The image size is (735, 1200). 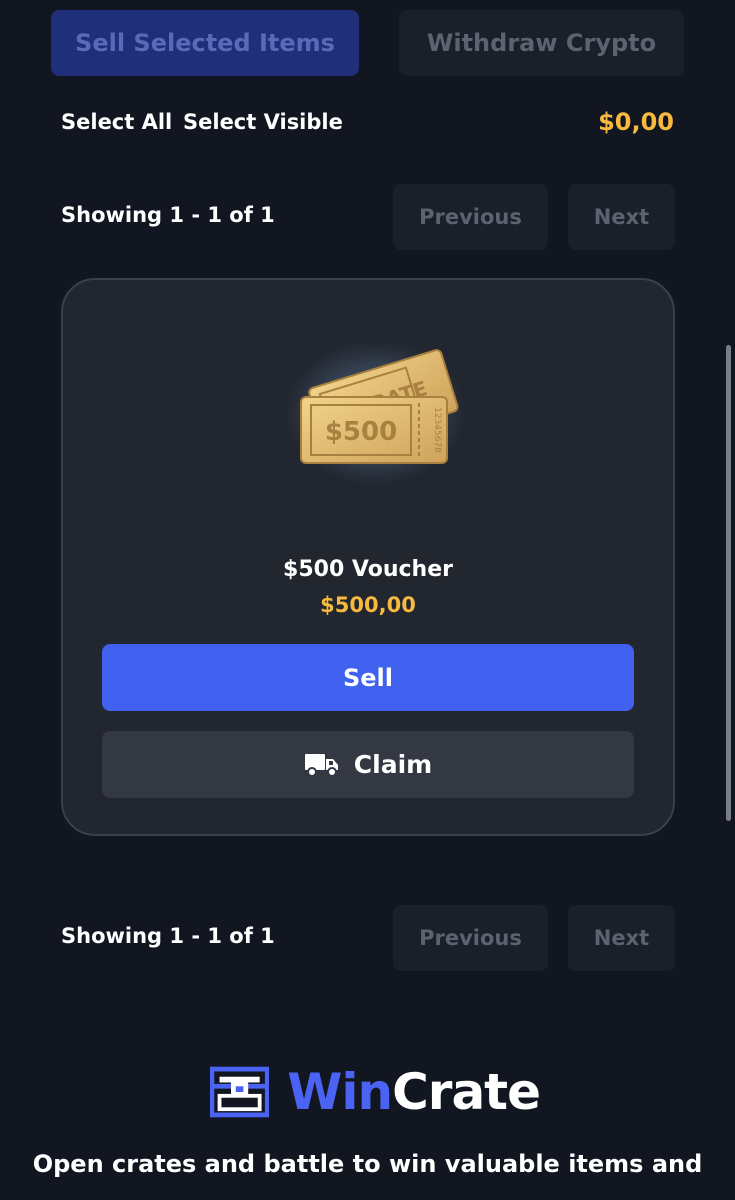 What do you see at coordinates (466, 1092) in the screenshot?
I see `logo-word-crate: Crate` at bounding box center [466, 1092].